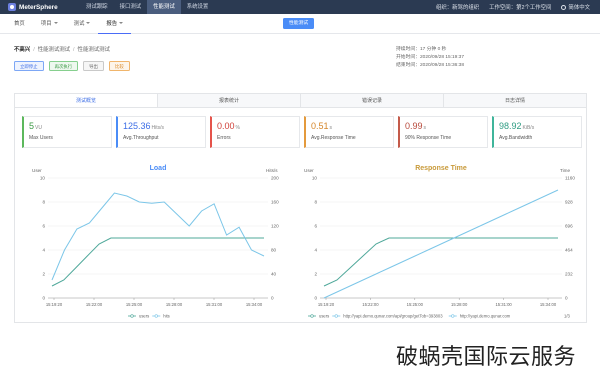 This screenshot has height=373, width=600. What do you see at coordinates (569, 274) in the screenshot?
I see `y2-tick-label: 232` at bounding box center [569, 274].